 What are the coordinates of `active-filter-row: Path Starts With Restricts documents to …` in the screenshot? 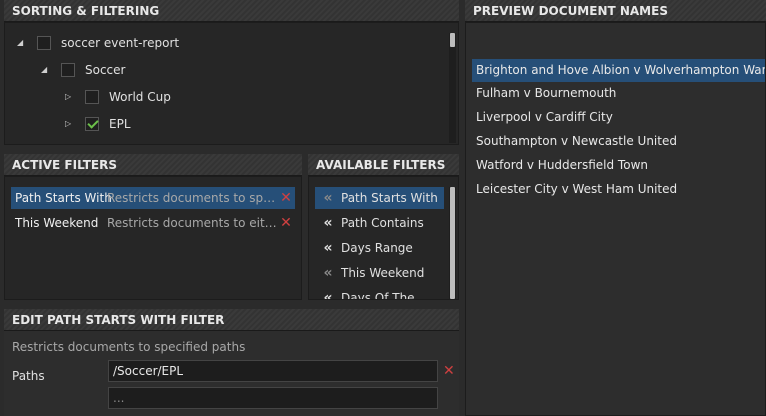 It's located at (153, 198).